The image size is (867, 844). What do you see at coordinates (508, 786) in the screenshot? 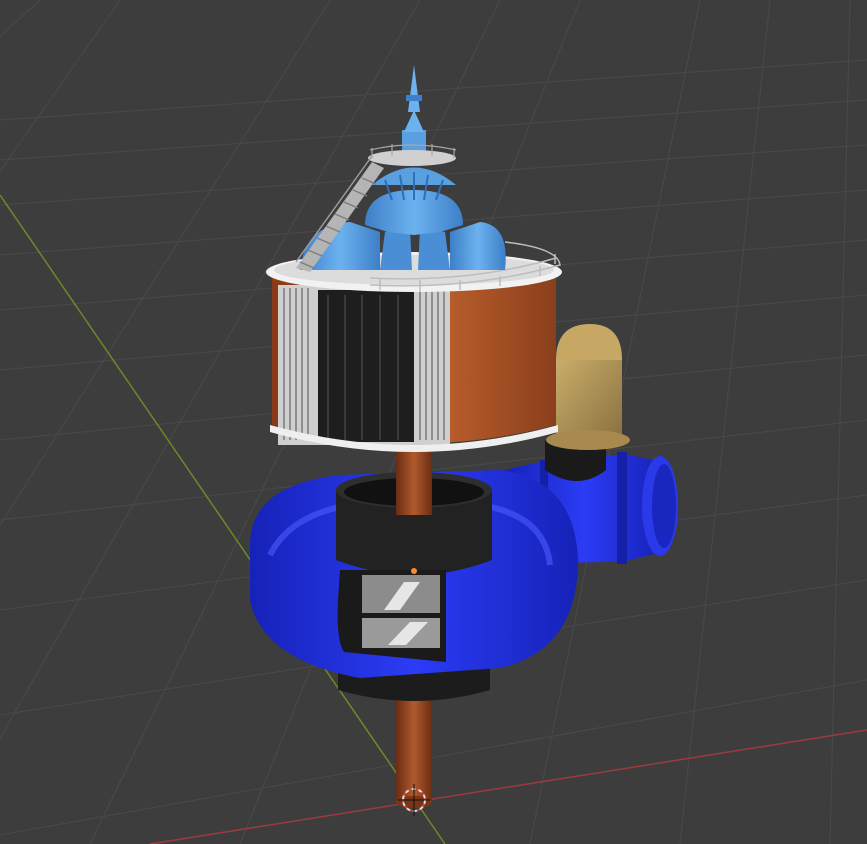
I see `x-axis-line` at bounding box center [508, 786].